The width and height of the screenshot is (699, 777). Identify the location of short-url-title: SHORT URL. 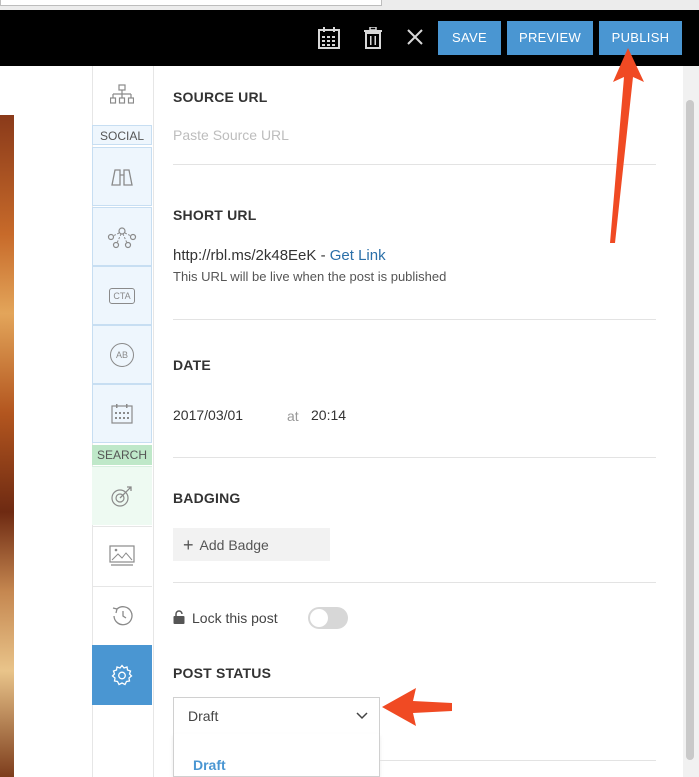
(215, 215).